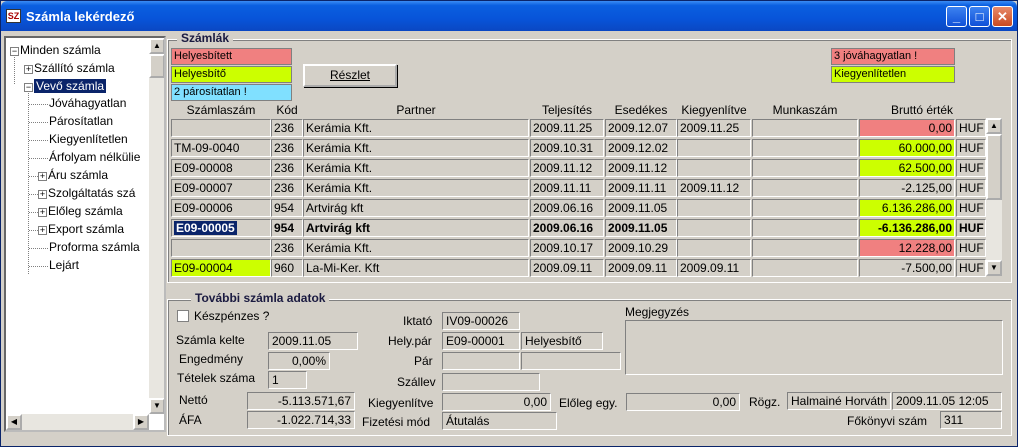  I want to click on grid-cell-brutto: -2.125,00, so click(907, 188).